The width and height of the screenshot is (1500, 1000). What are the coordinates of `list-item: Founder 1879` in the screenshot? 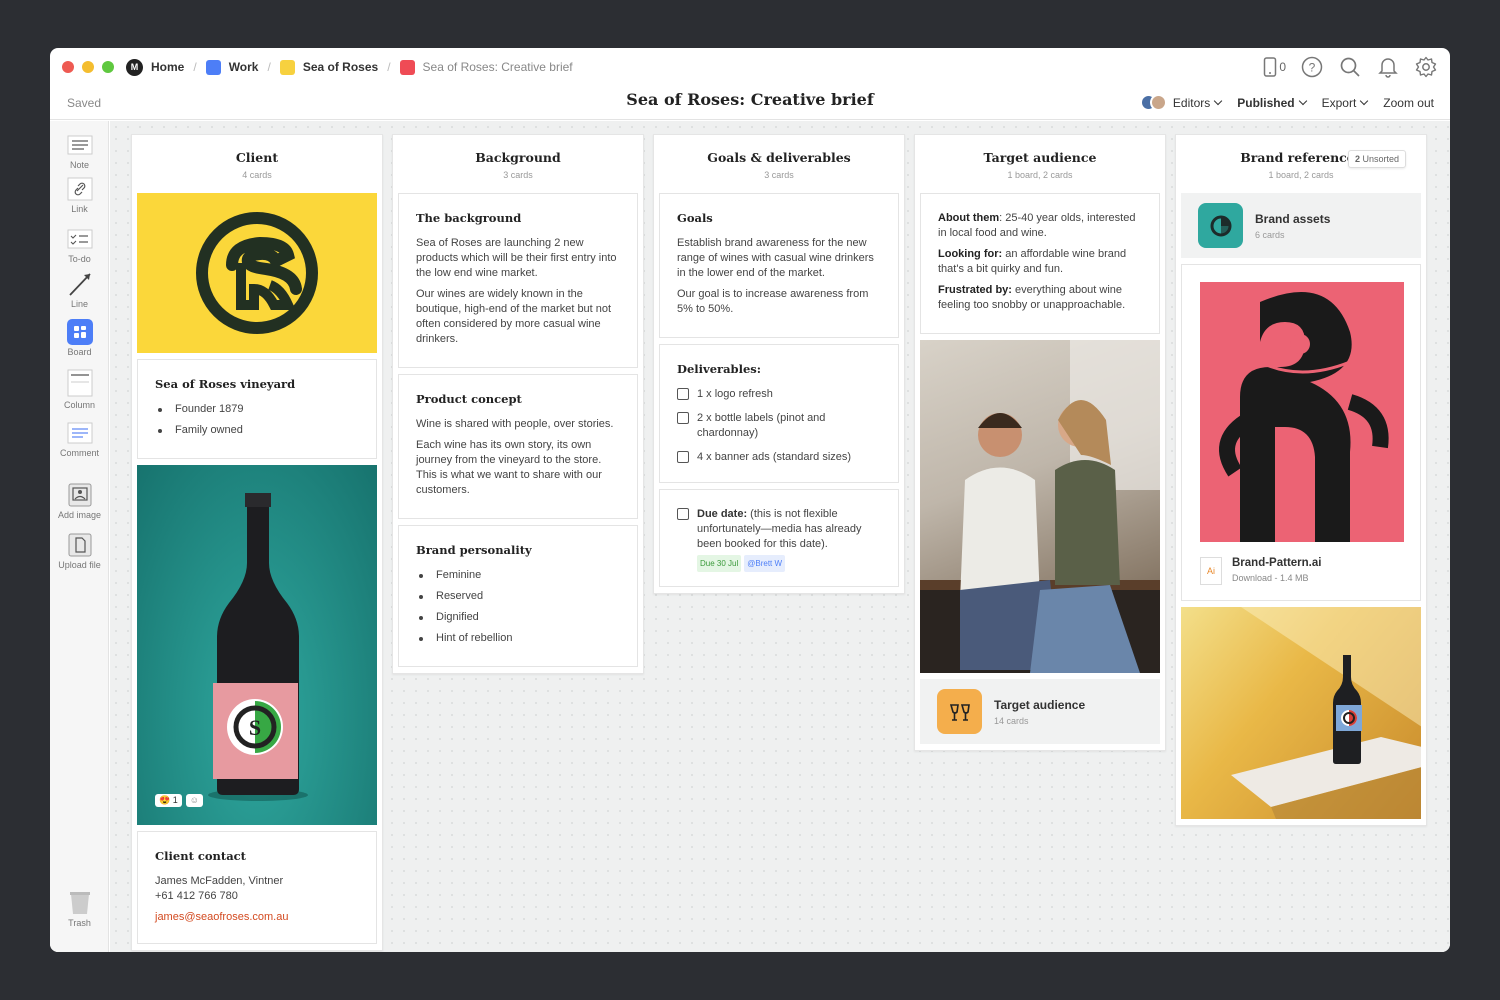 It's located at (257, 409).